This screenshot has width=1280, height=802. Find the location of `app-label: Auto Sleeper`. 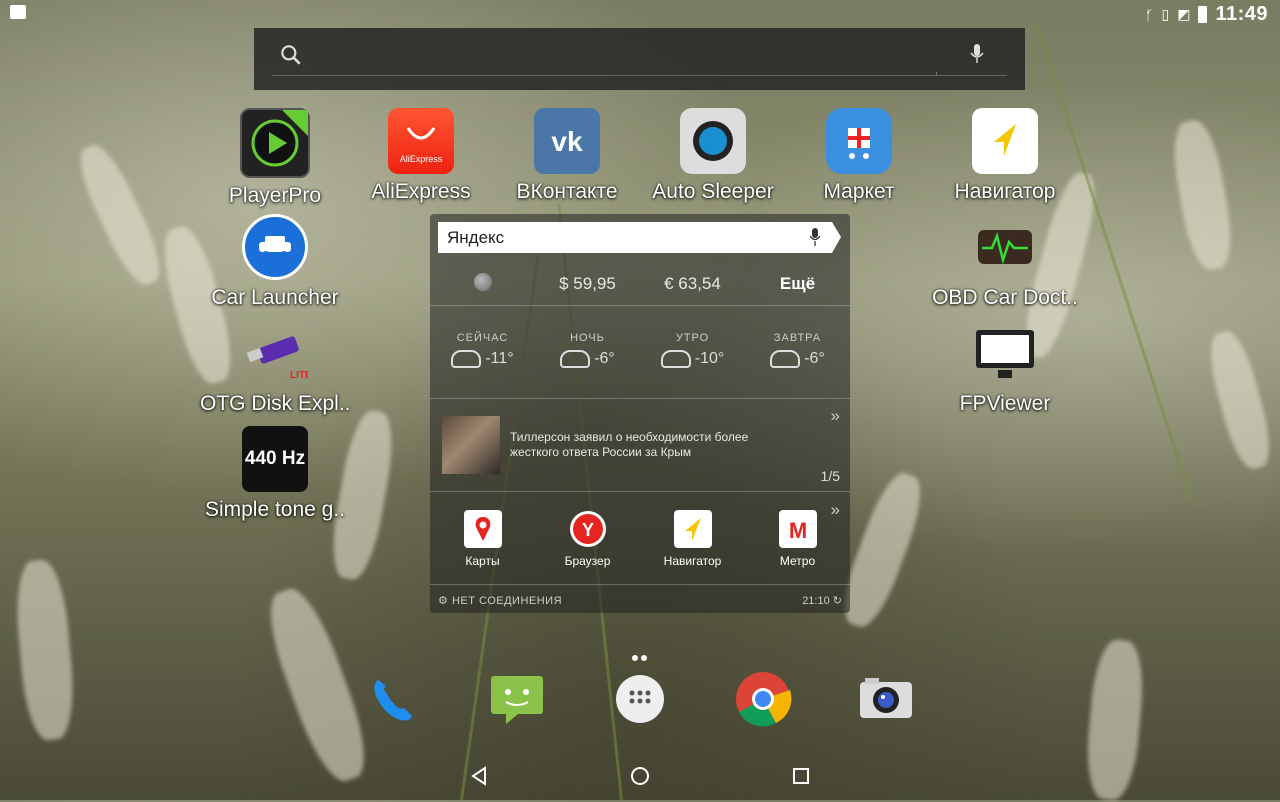

app-label: Auto Sleeper is located at coordinates (713, 191).